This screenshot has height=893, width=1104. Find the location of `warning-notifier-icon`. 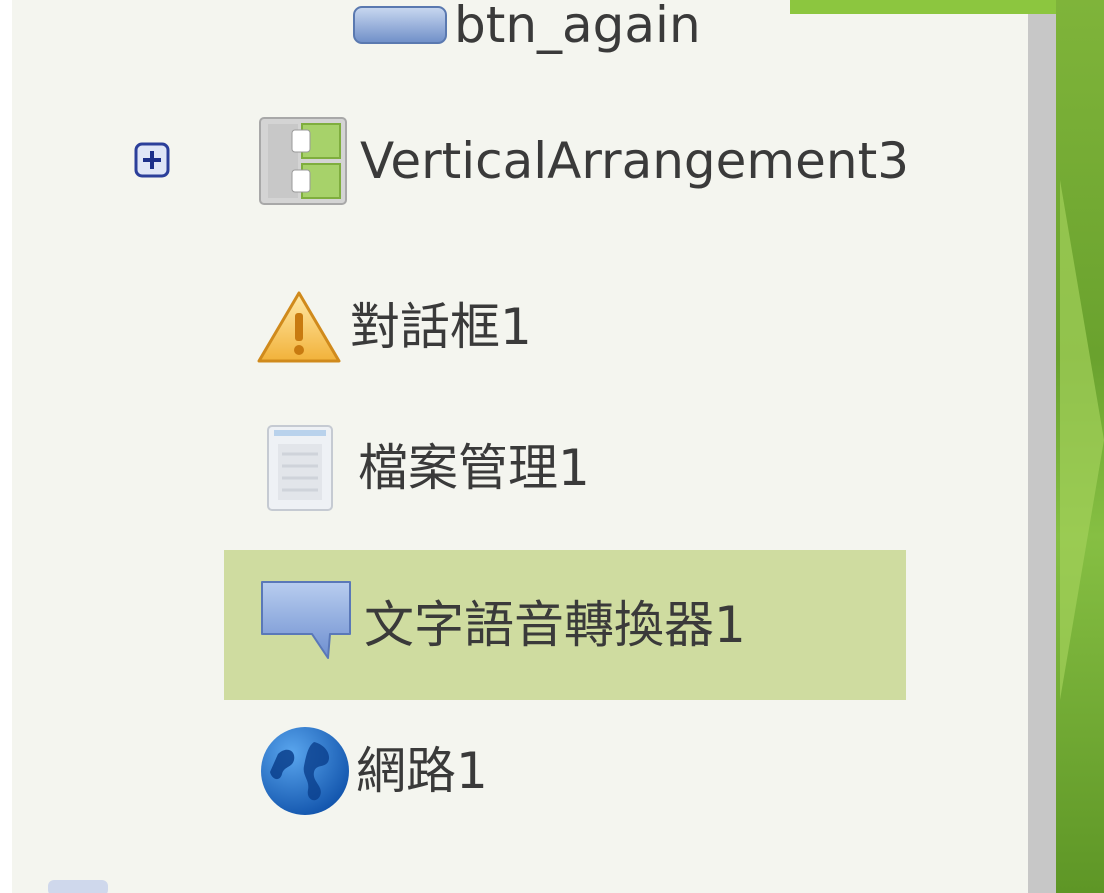

warning-notifier-icon is located at coordinates (299, 327).